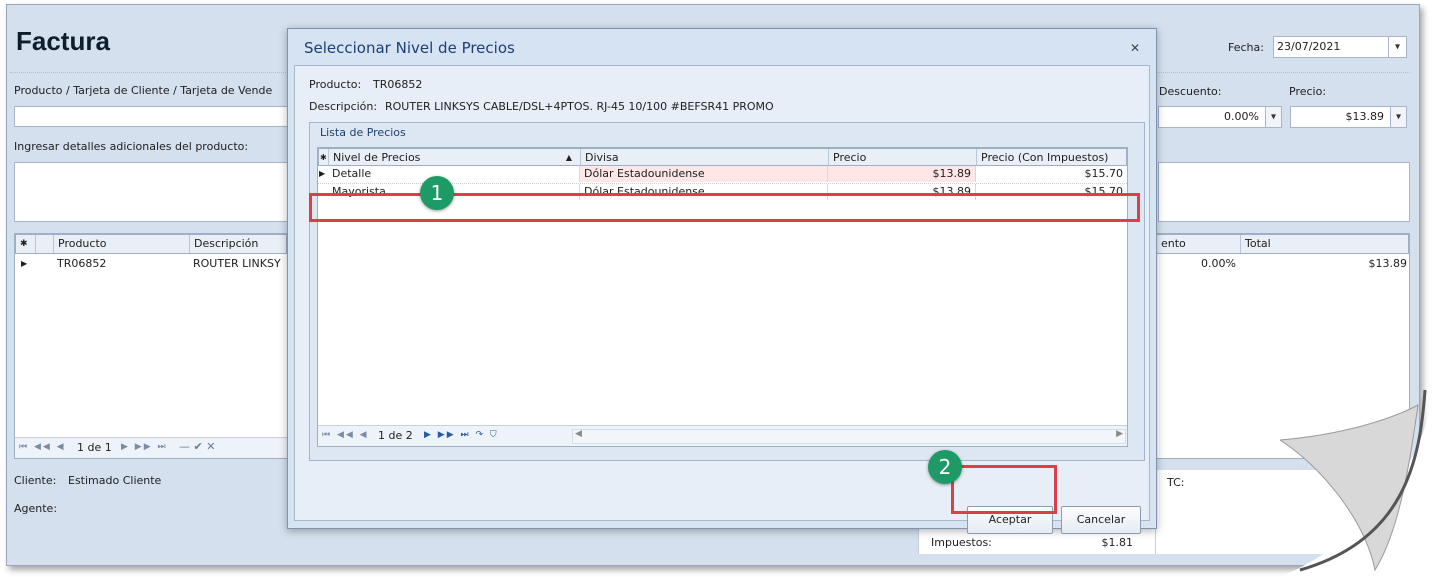 This screenshot has height=577, width=1435. What do you see at coordinates (1365, 116) in the screenshot?
I see `price-value: $13.89` at bounding box center [1365, 116].